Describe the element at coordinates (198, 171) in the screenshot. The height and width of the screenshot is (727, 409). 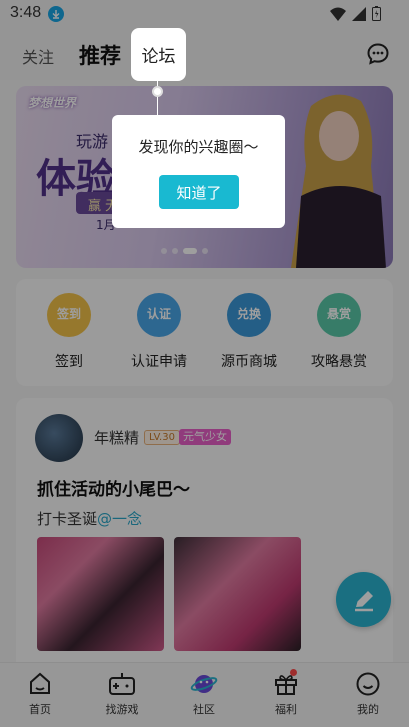
I see `guide-tooltip: 发现你的兴趣圈～ 知道了` at that location.